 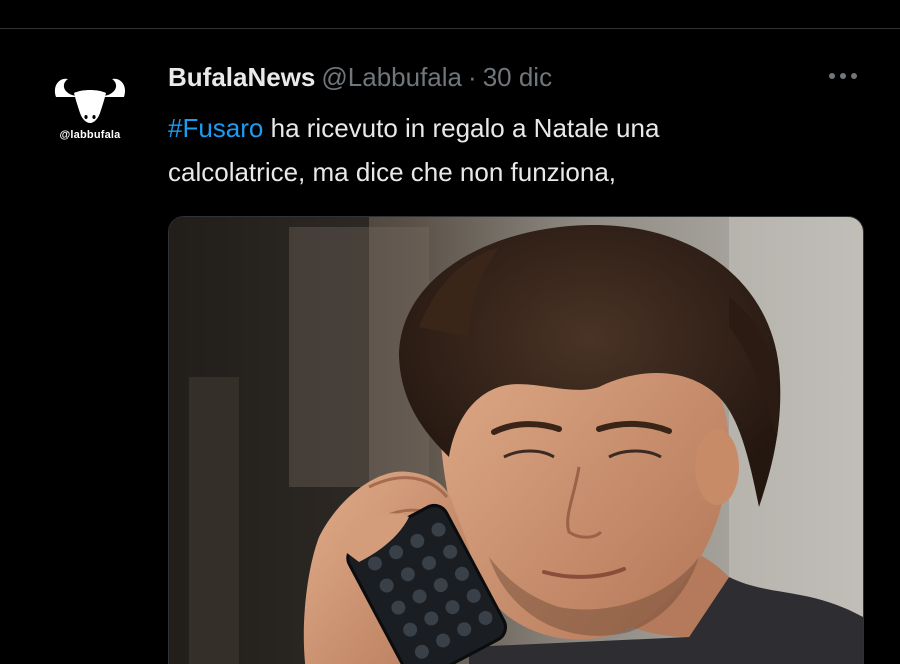 I want to click on avatar-caption: @labbufala, so click(x=90, y=135).